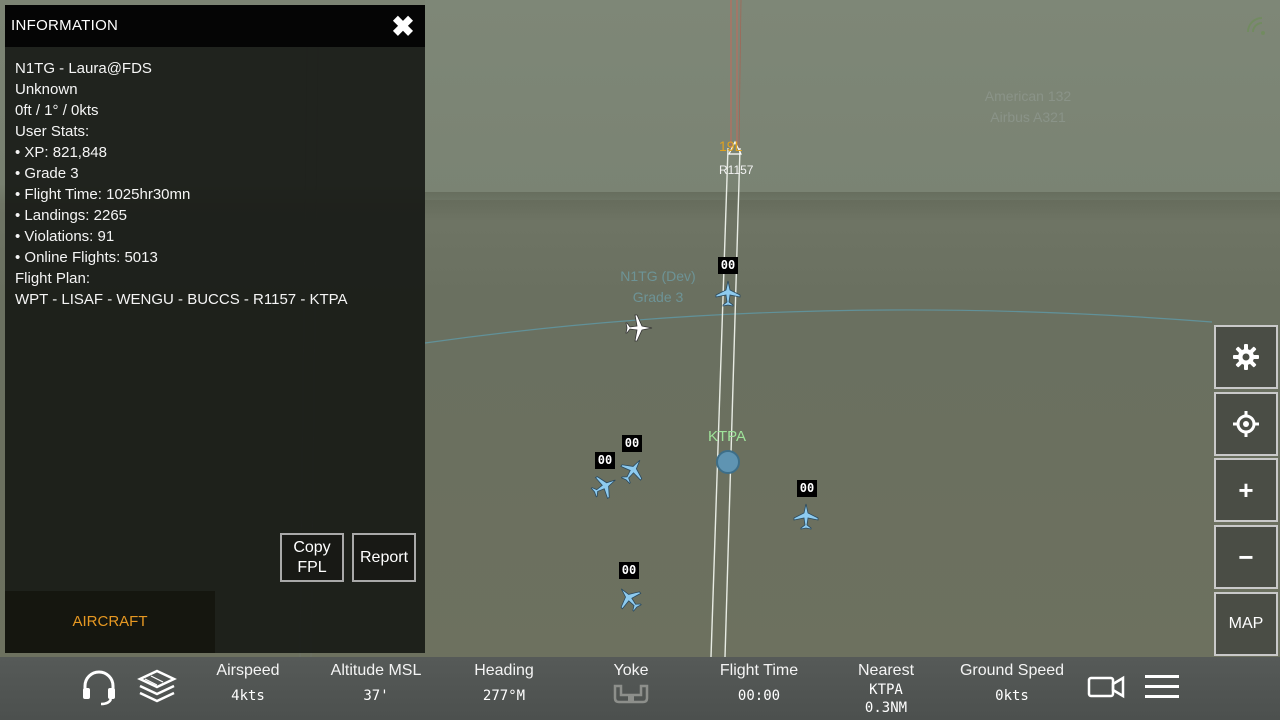  Describe the element at coordinates (1028, 117) in the screenshot. I see `other-aircraft-type: Airbus A321` at that location.